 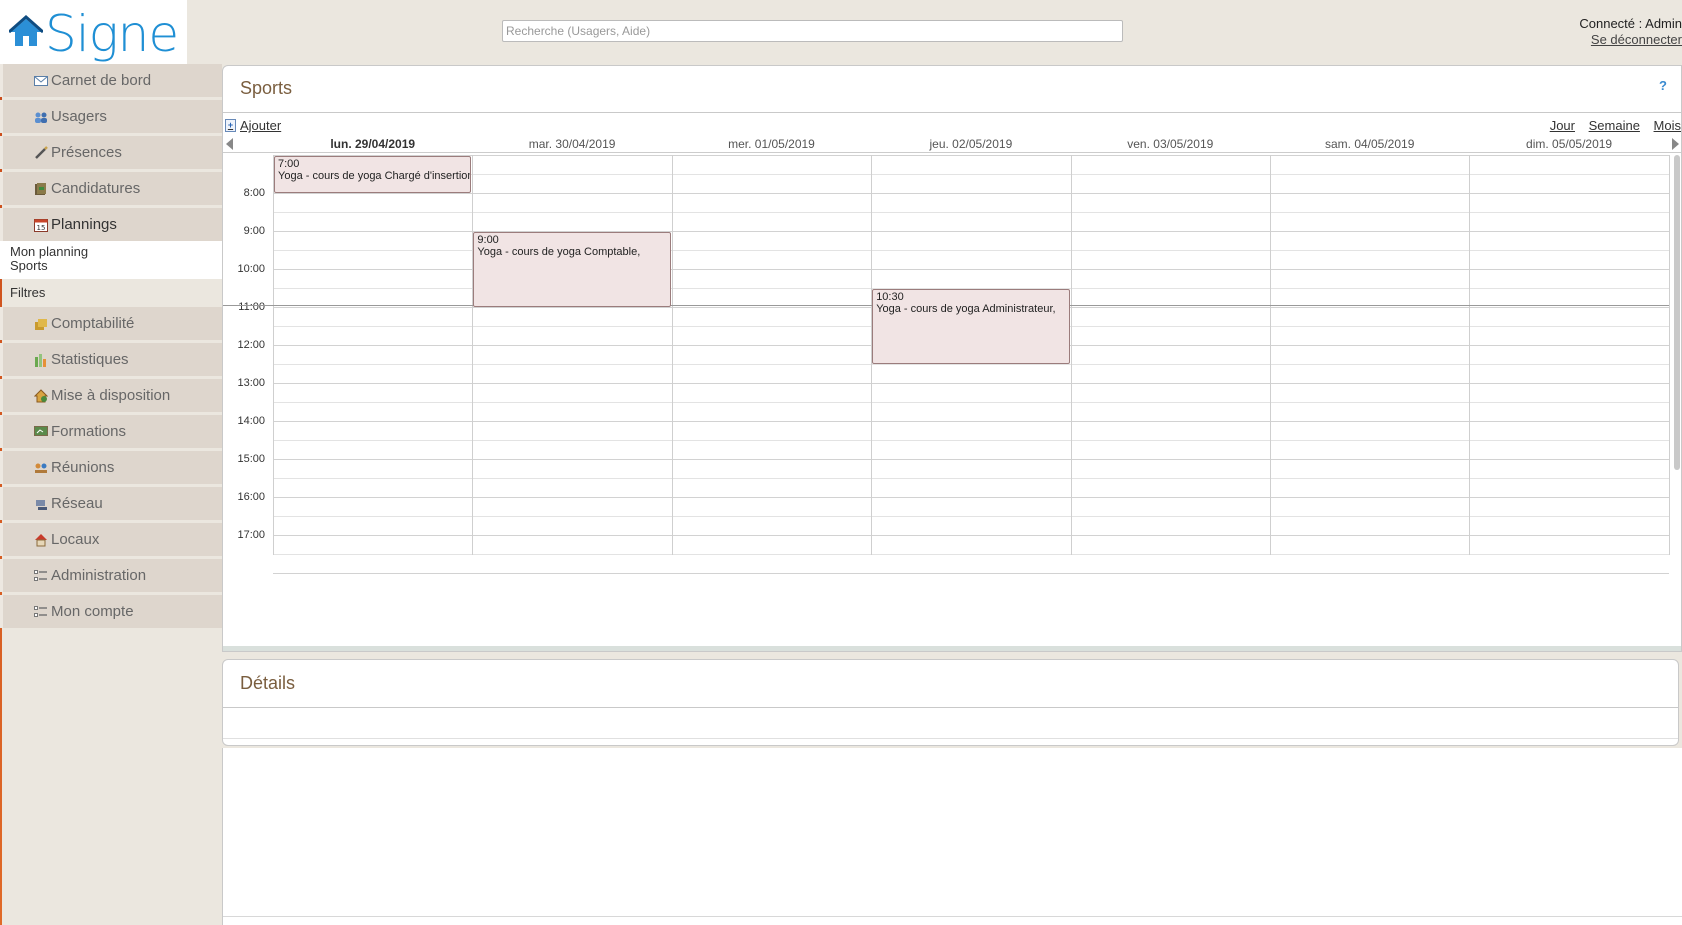 What do you see at coordinates (111, 323) in the screenshot?
I see `sidebar-item-comptabilite: Comptabilité` at bounding box center [111, 323].